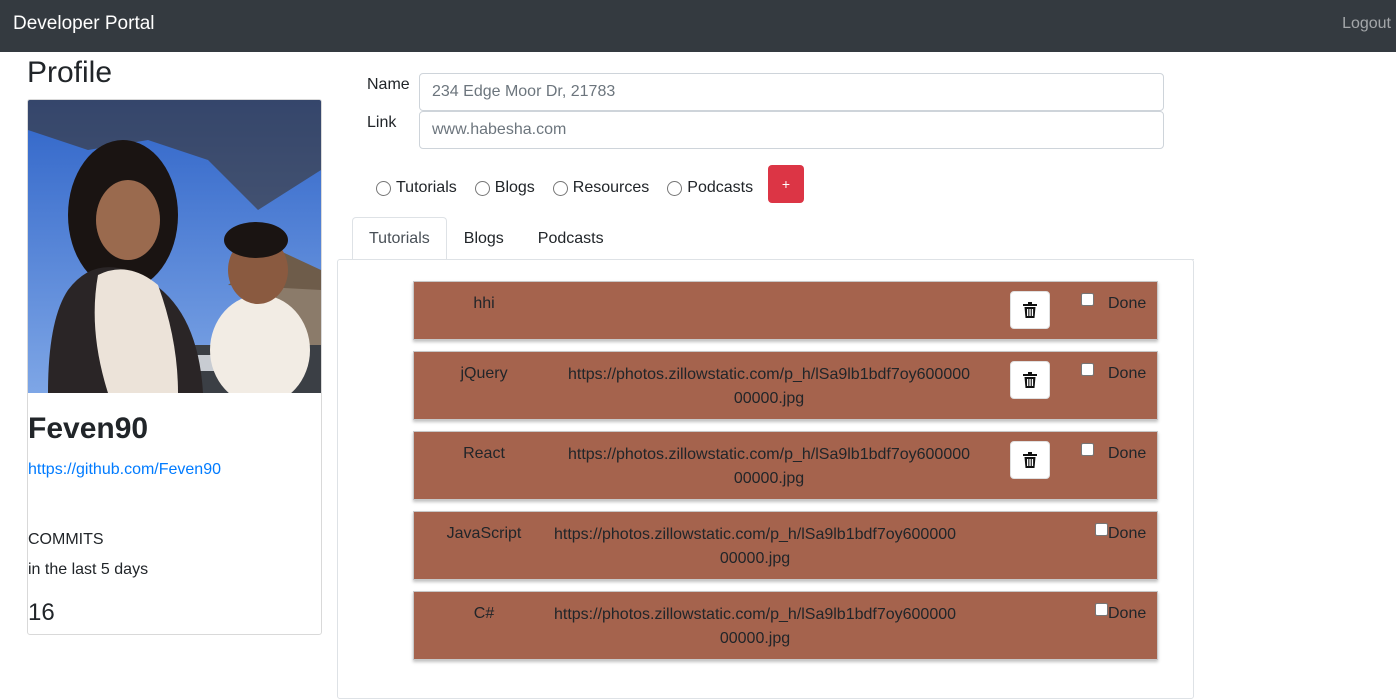  I want to click on resource-card: hhi Done, so click(785, 310).